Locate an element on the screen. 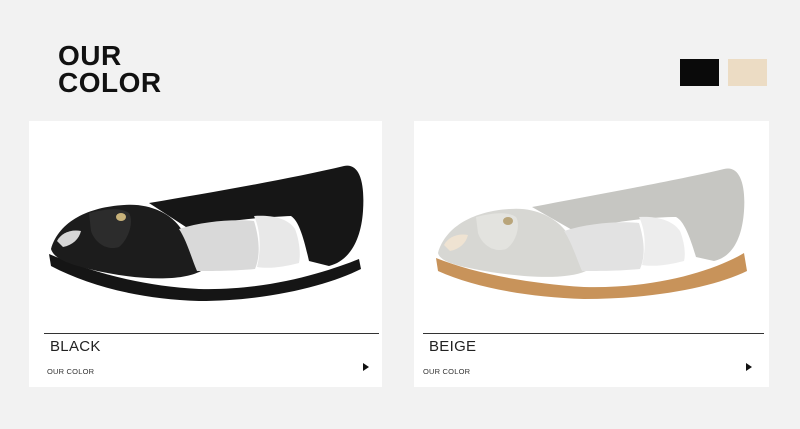 The height and width of the screenshot is (429, 800). heading-line-2: COLOR is located at coordinates (110, 82).